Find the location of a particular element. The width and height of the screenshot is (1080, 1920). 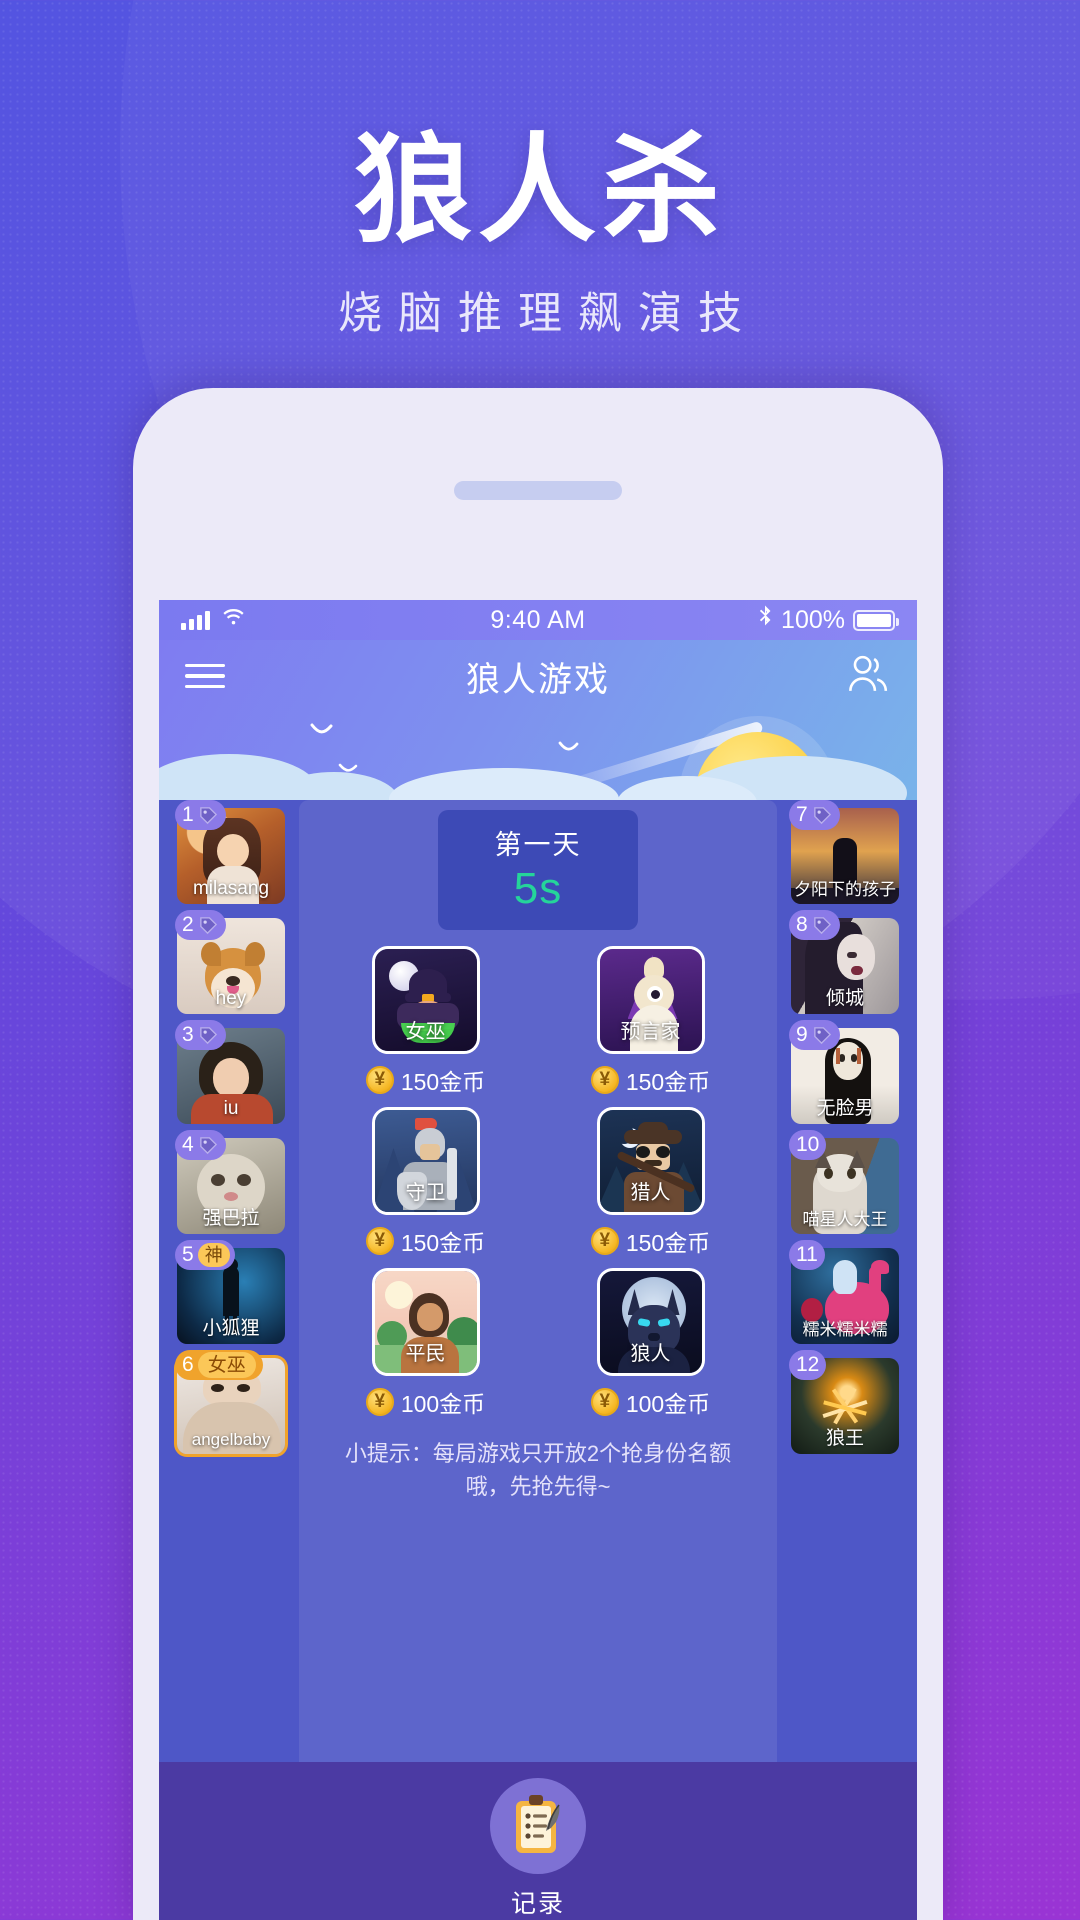

player-name: 强巴拉 is located at coordinates (231, 1218).